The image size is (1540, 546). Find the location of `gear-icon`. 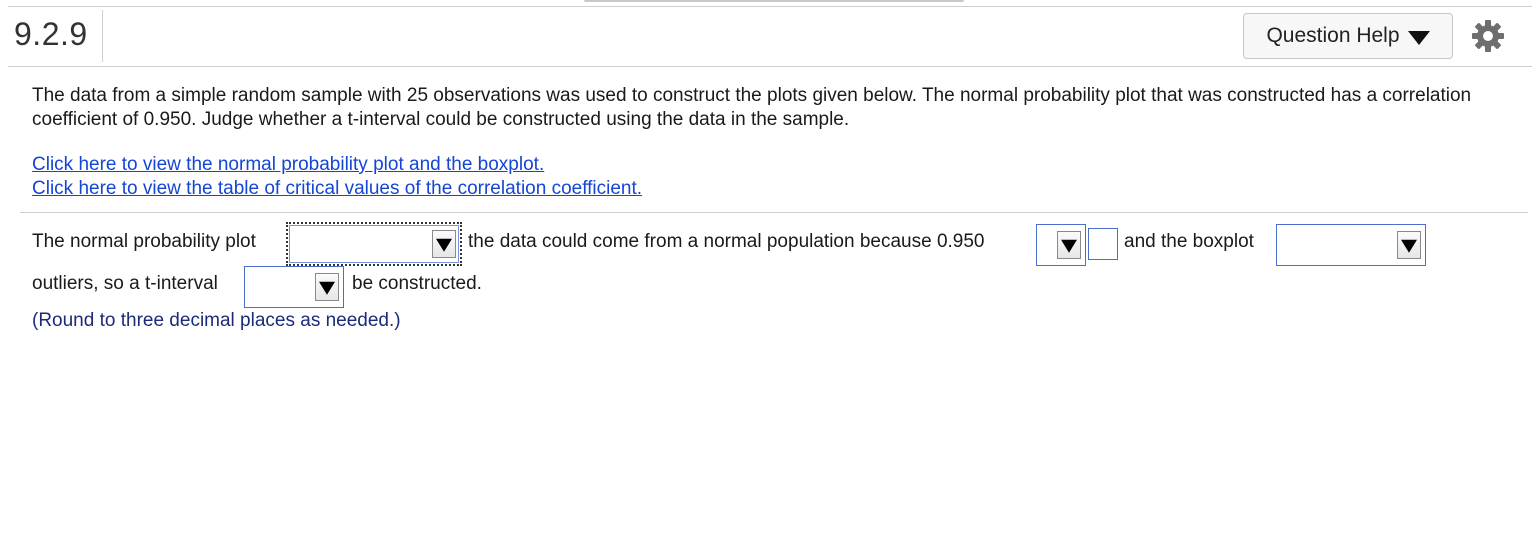

gear-icon is located at coordinates (1488, 36).